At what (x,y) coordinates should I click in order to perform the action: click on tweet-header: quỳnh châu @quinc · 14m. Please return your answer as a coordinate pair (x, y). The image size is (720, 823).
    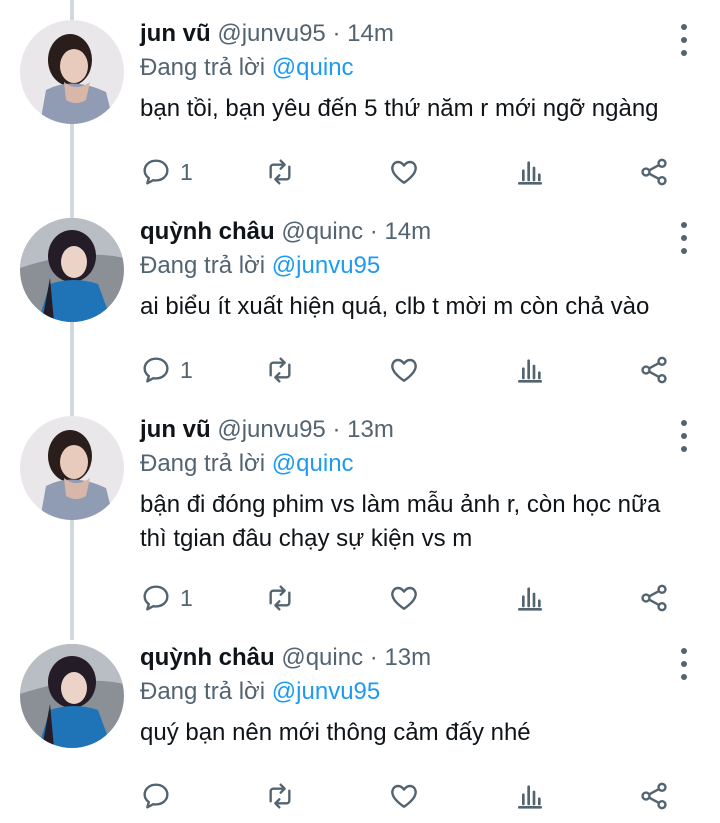
    Looking at the image, I should click on (415, 232).